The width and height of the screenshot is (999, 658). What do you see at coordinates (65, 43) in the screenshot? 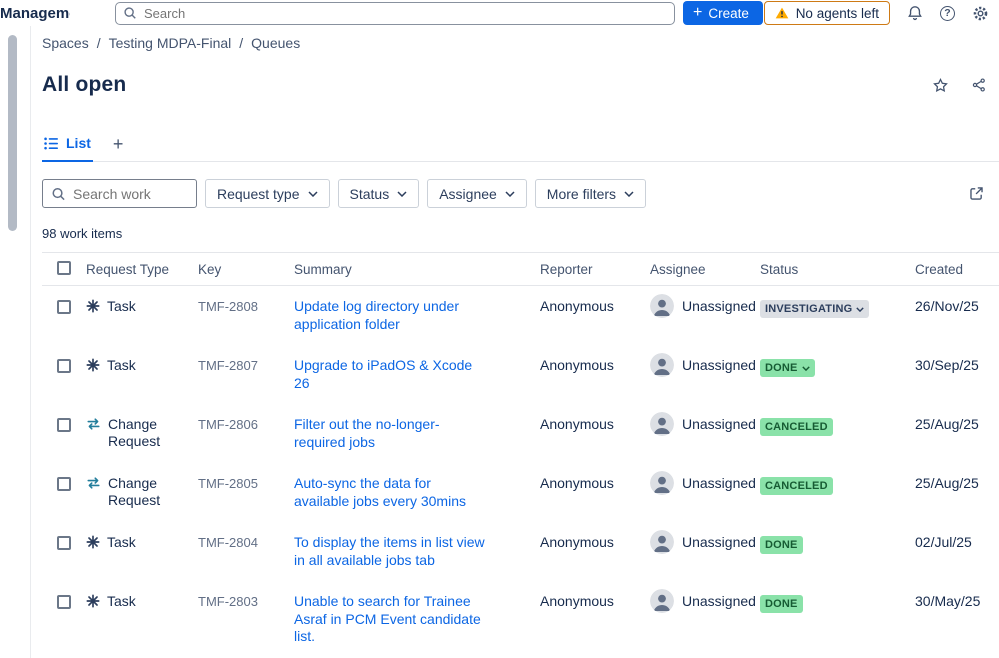
I see `breadcrumb-spaces: Spaces` at bounding box center [65, 43].